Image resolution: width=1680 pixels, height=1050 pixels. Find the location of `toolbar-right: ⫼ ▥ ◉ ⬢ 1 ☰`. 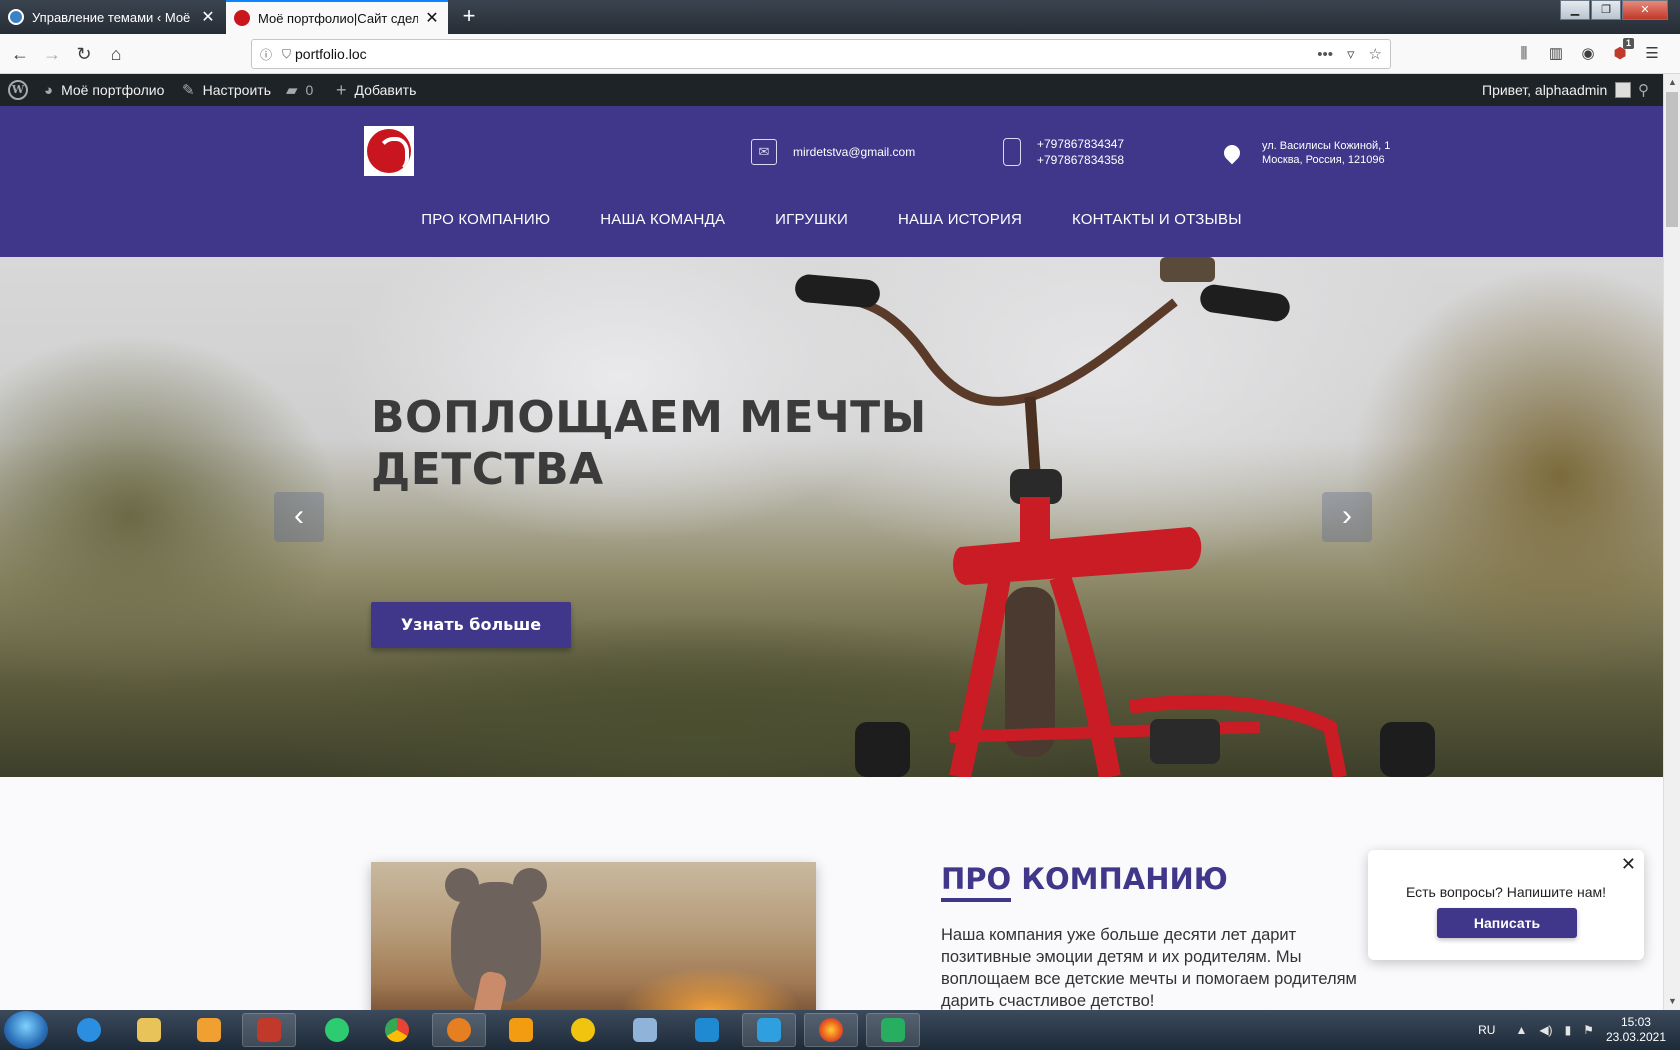

toolbar-right: ⫼ ▥ ◉ ⬢ 1 ☰ is located at coordinates (1588, 53).